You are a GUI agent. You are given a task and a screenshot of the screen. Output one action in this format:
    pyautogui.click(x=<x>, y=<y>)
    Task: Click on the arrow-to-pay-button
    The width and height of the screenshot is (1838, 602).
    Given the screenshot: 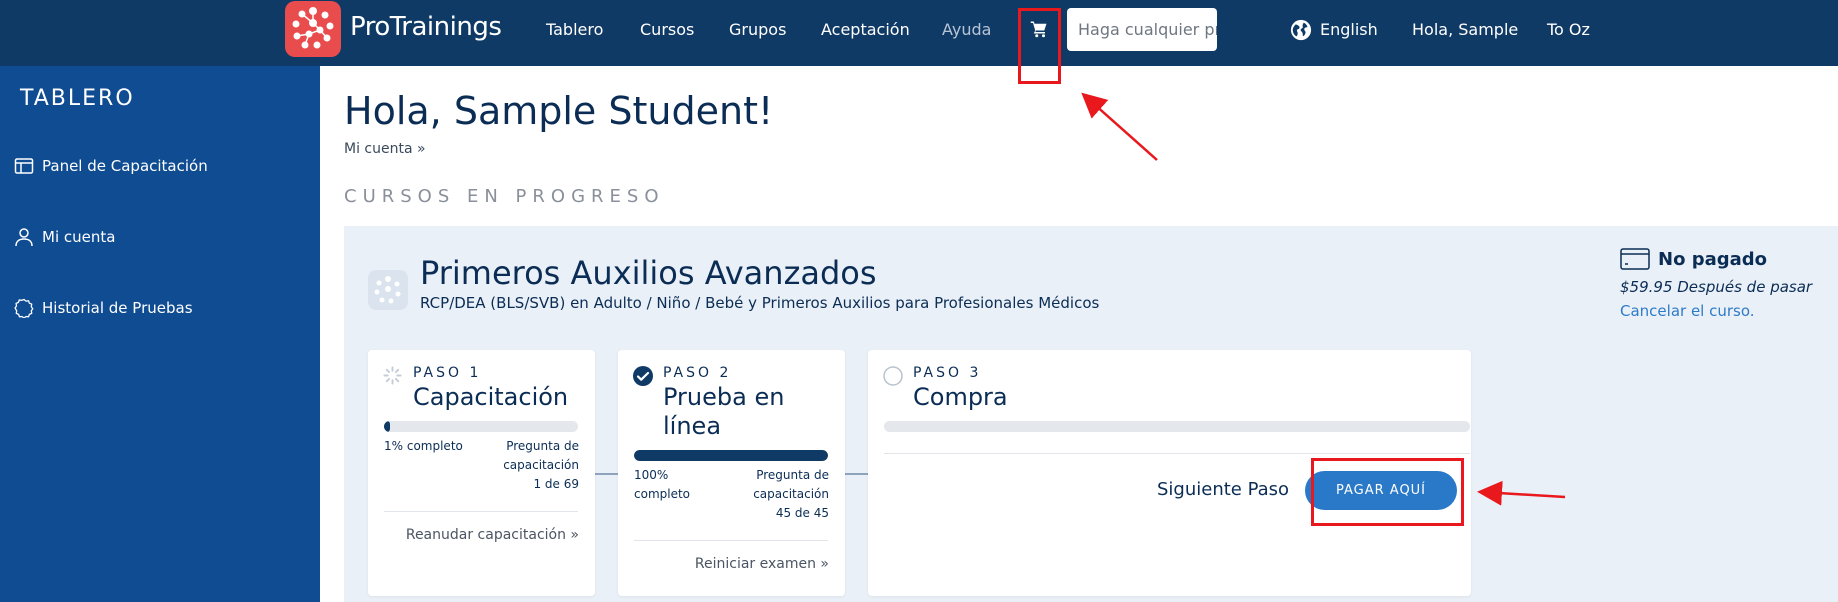 What is the action you would take?
    pyautogui.click(x=1521, y=493)
    